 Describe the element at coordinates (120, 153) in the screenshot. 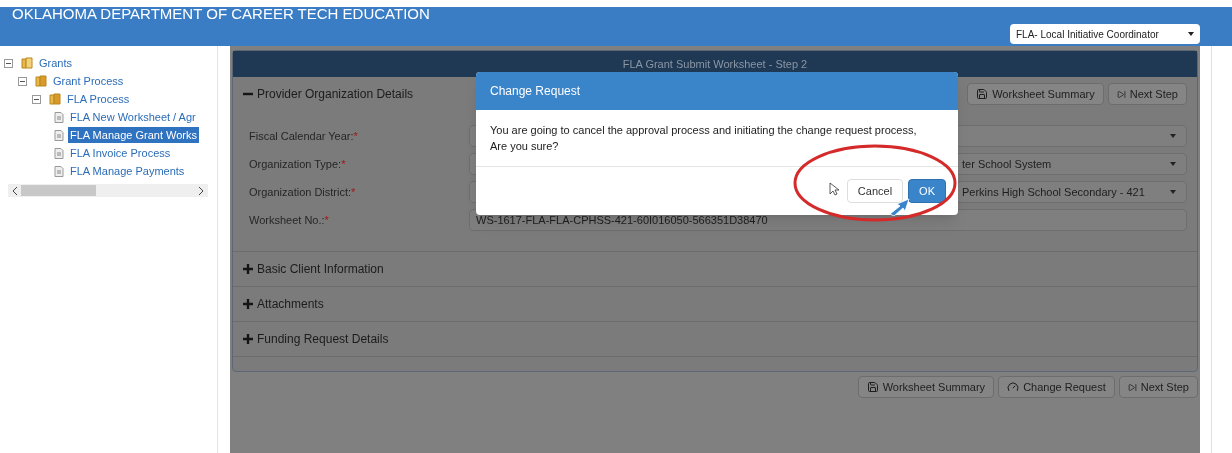

I see `tree-item: FLA Invoice Process` at that location.